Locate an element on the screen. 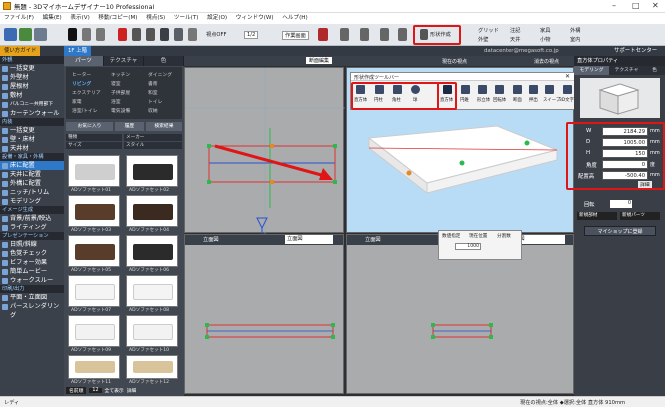 This screenshot has height=407, width=665. extrude-icon is located at coordinates (533, 89).